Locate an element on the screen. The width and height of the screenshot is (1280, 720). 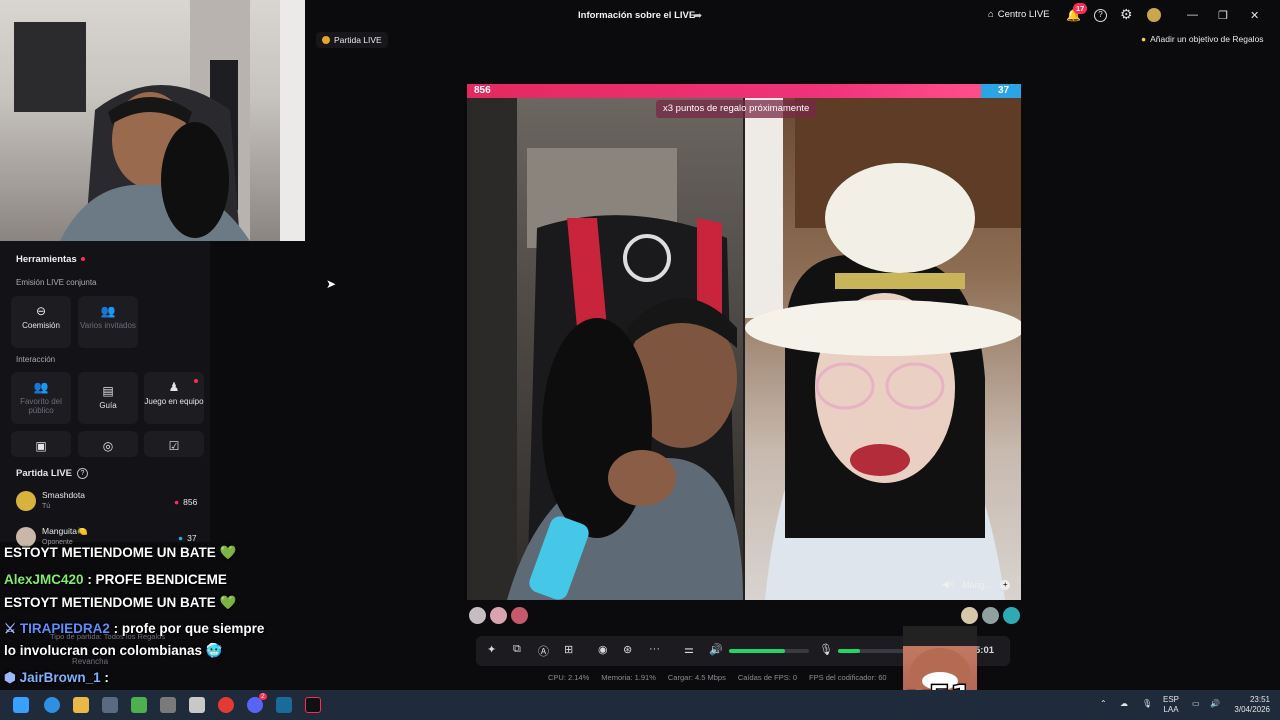
check-icon: ☑ is located at coordinates (174, 446).